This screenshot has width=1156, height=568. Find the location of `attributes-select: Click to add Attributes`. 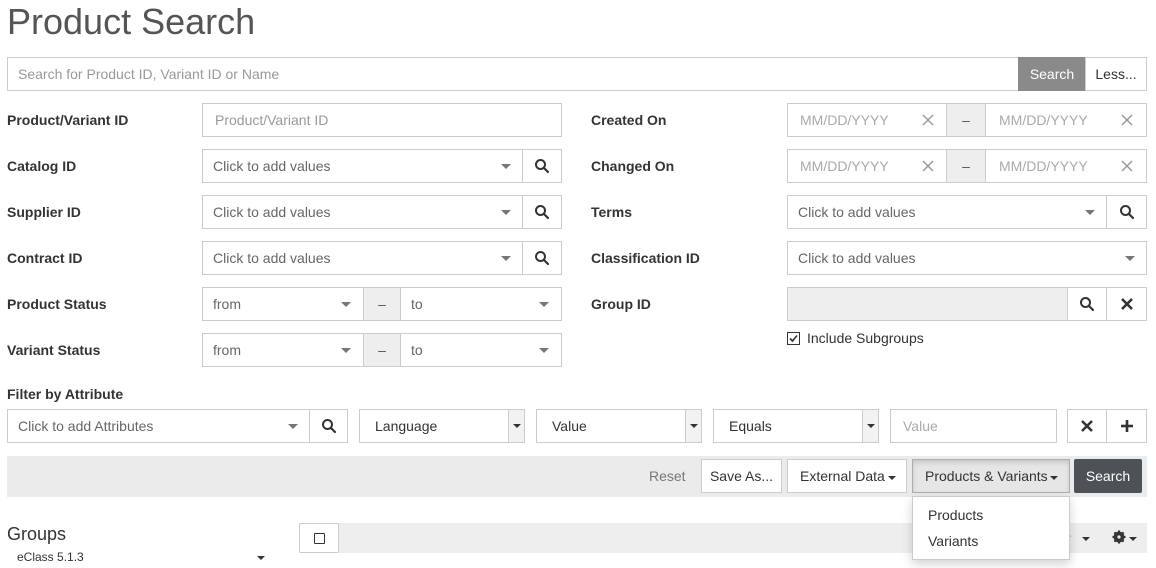

attributes-select: Click to add Attributes is located at coordinates (158, 426).